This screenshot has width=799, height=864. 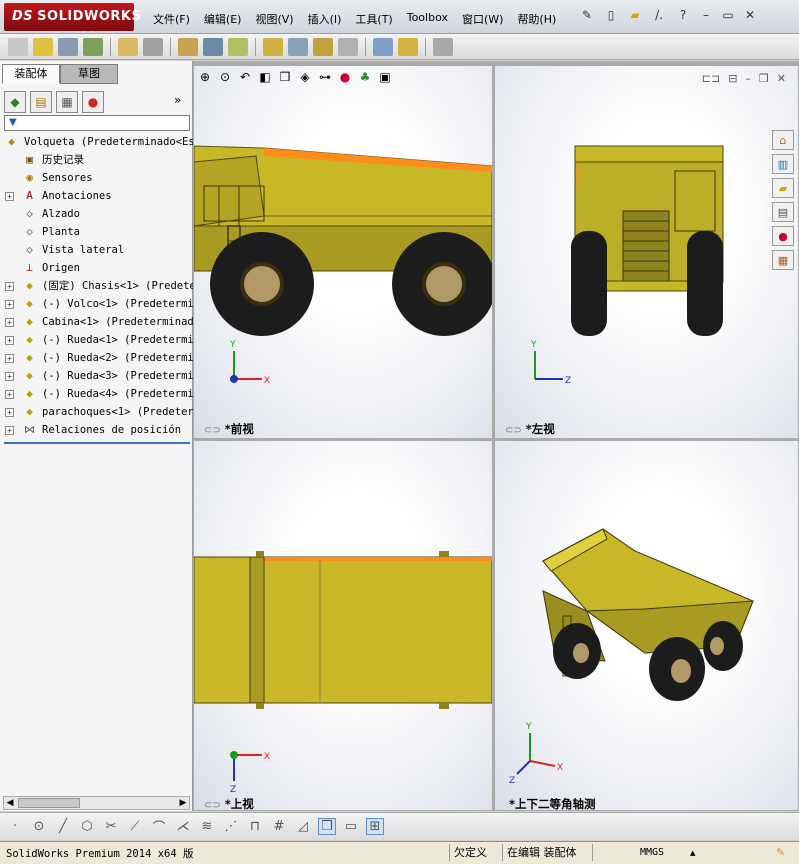 What do you see at coordinates (41, 102) in the screenshot?
I see `property-manager-icon: ▤` at bounding box center [41, 102].